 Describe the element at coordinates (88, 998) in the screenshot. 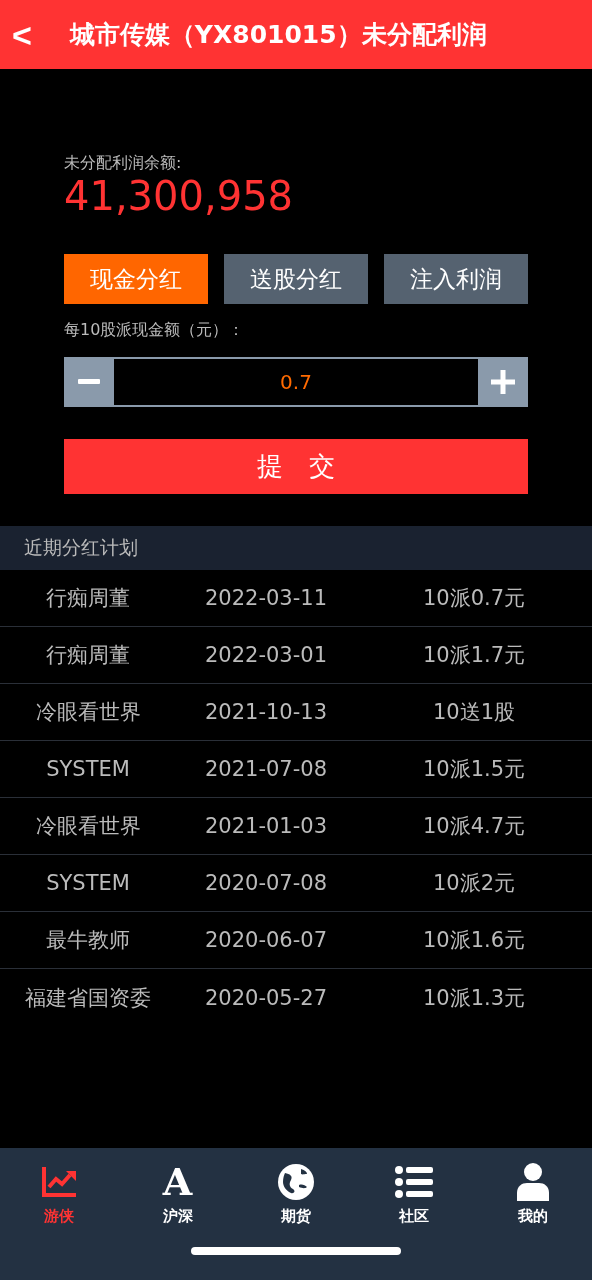

I see `table-cell-text: 福建省国资委` at that location.